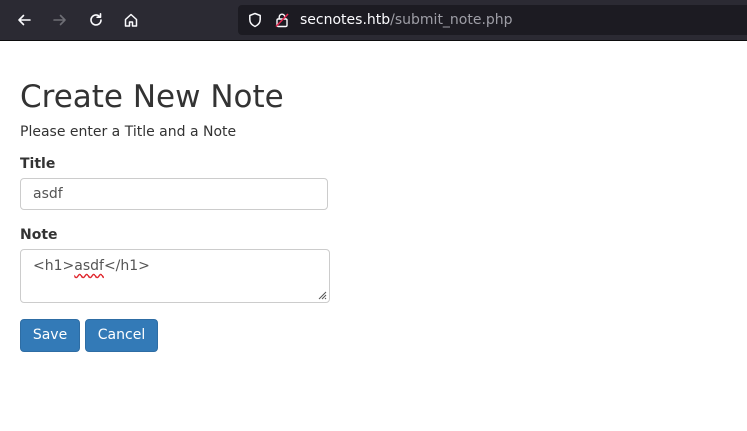 The width and height of the screenshot is (747, 431). Describe the element at coordinates (152, 97) in the screenshot. I see `page-title: Create New Note` at that location.